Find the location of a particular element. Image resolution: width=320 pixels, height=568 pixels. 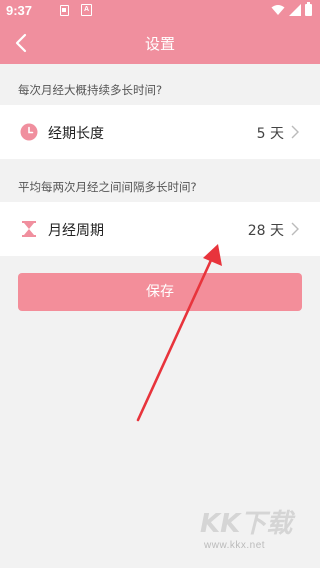

status-bar: 9:37 A is located at coordinates (160, 11).